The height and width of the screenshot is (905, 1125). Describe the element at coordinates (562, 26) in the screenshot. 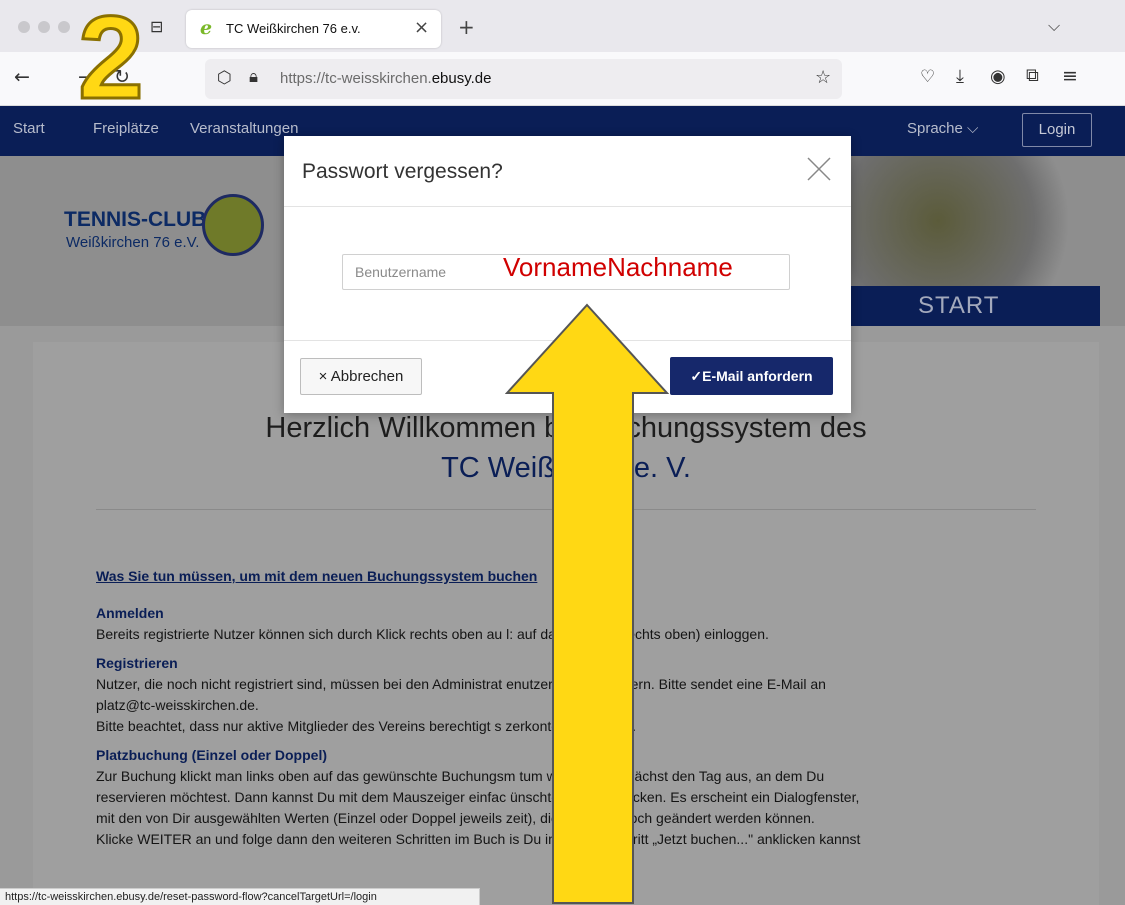

I see `browser-tab-bar: ⊟ e TC Weißkirchen 76 e.v. × + ⌵` at that location.